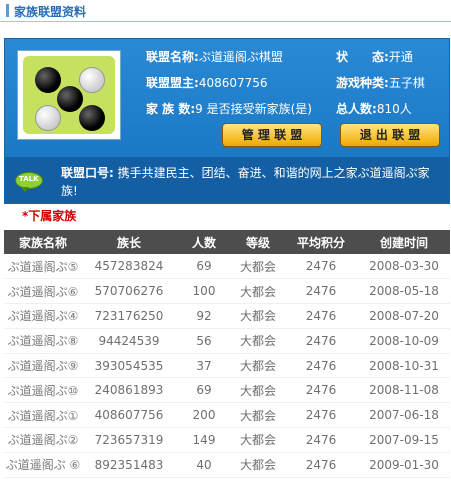 Image resolution: width=451 pixels, height=489 pixels. I want to click on table-row: ぷ道遥阁ぷ⑥ 570706276 100 大都会 2476 2008-05-18, so click(227, 291).